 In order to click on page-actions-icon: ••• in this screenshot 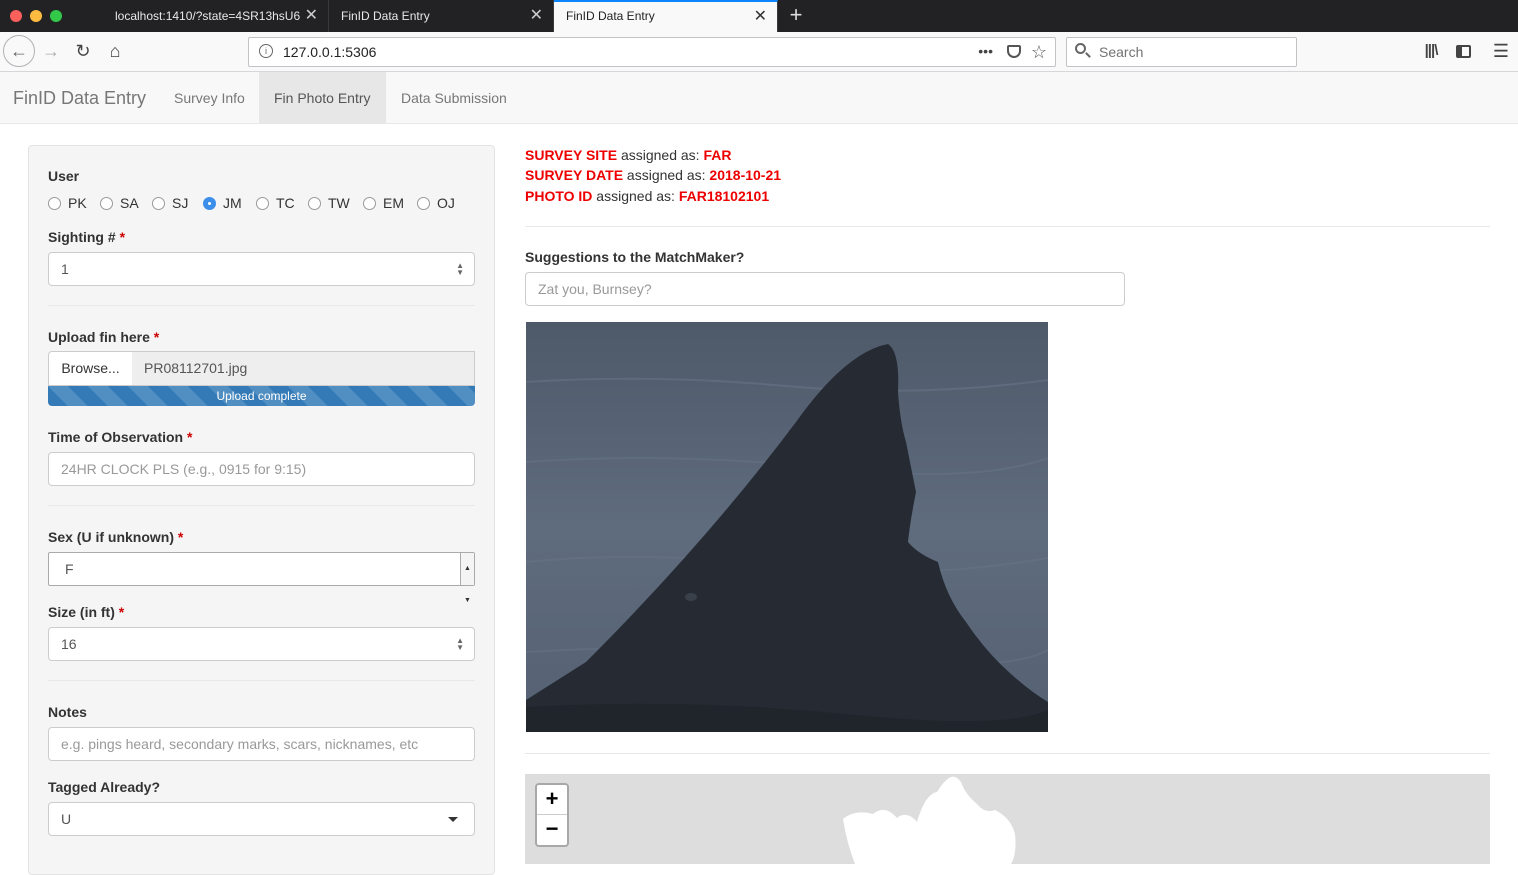, I will do `click(985, 51)`.